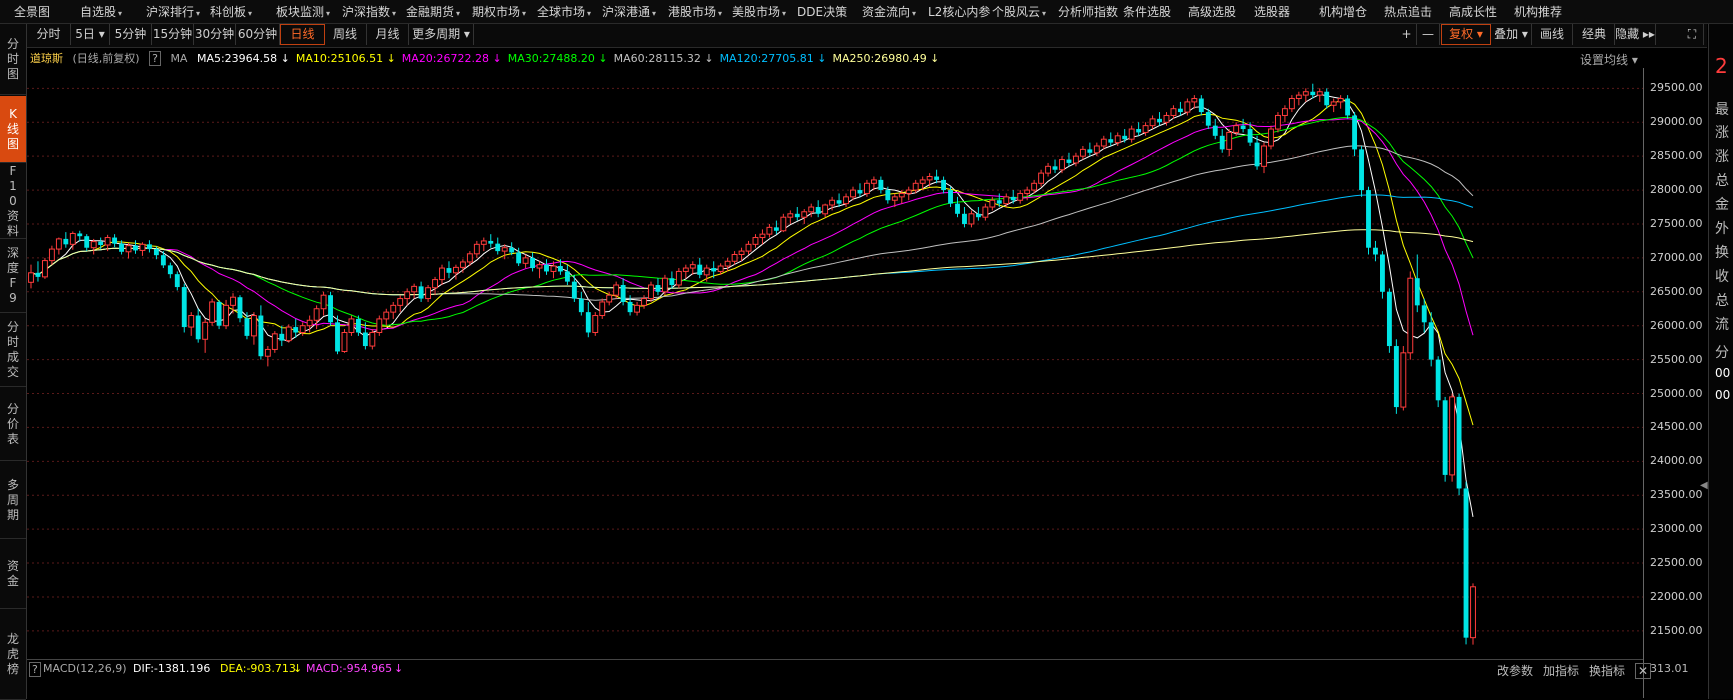 The width and height of the screenshot is (1733, 700). What do you see at coordinates (13, 59) in the screenshot?
I see `left-tab-0: 分时图` at bounding box center [13, 59].